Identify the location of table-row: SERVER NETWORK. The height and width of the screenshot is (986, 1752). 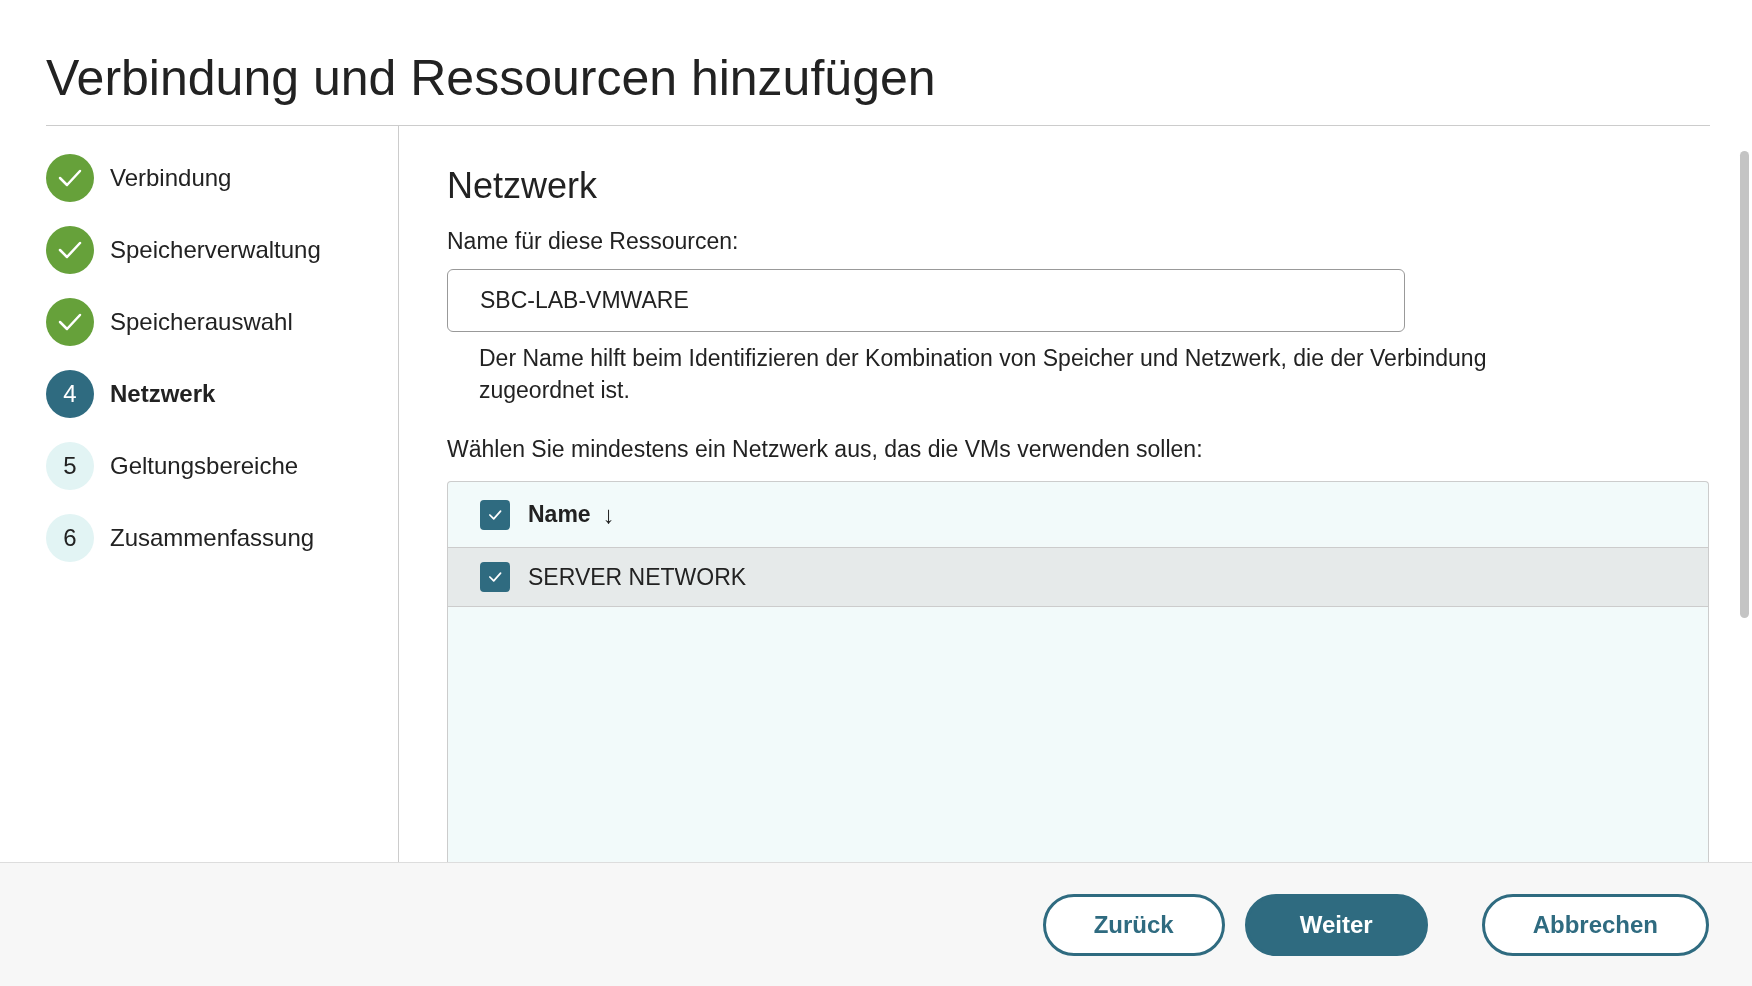
(1078, 577).